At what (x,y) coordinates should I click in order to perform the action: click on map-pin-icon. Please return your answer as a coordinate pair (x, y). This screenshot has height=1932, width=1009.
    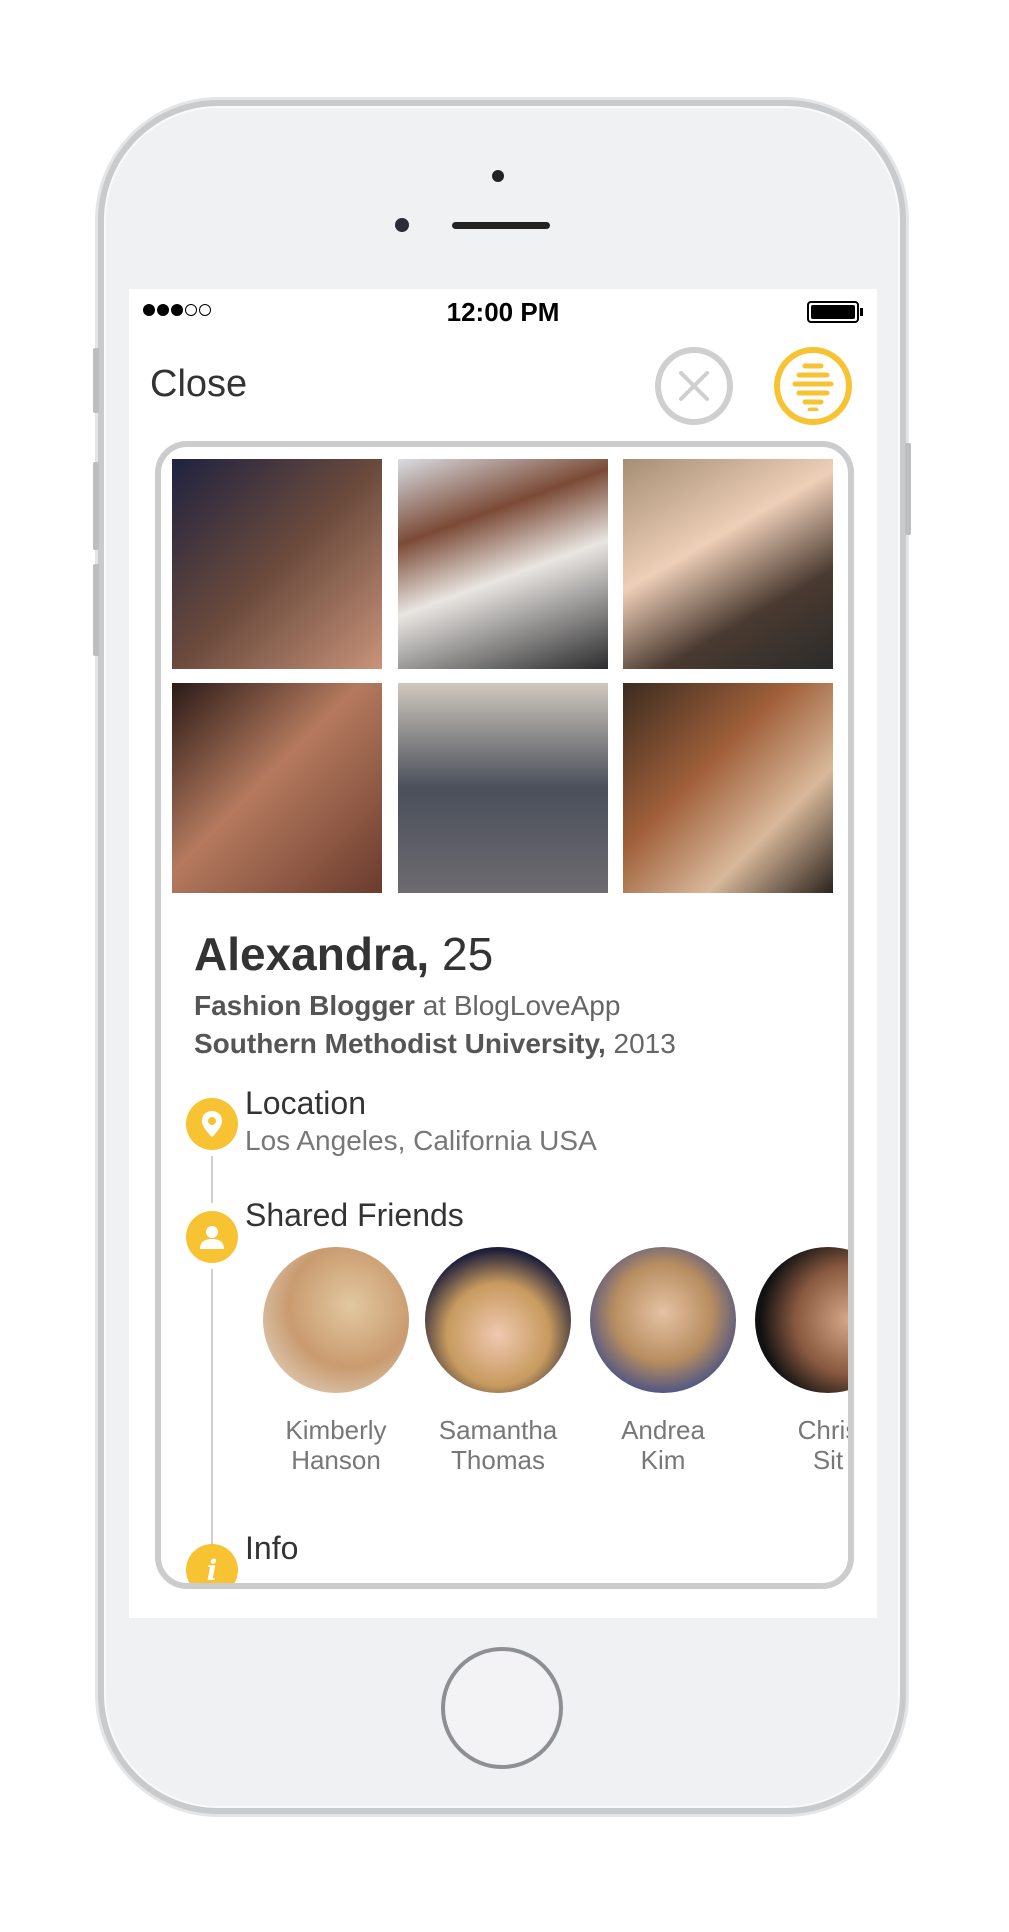
    Looking at the image, I should click on (212, 1124).